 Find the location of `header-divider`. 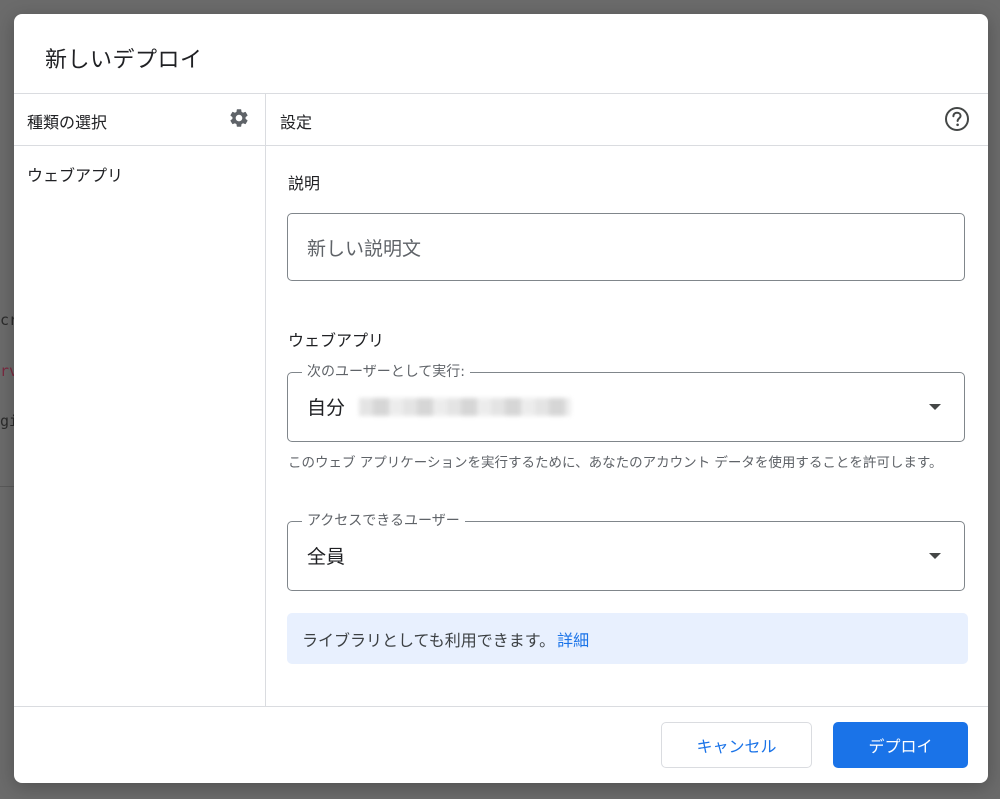

header-divider is located at coordinates (501, 93).